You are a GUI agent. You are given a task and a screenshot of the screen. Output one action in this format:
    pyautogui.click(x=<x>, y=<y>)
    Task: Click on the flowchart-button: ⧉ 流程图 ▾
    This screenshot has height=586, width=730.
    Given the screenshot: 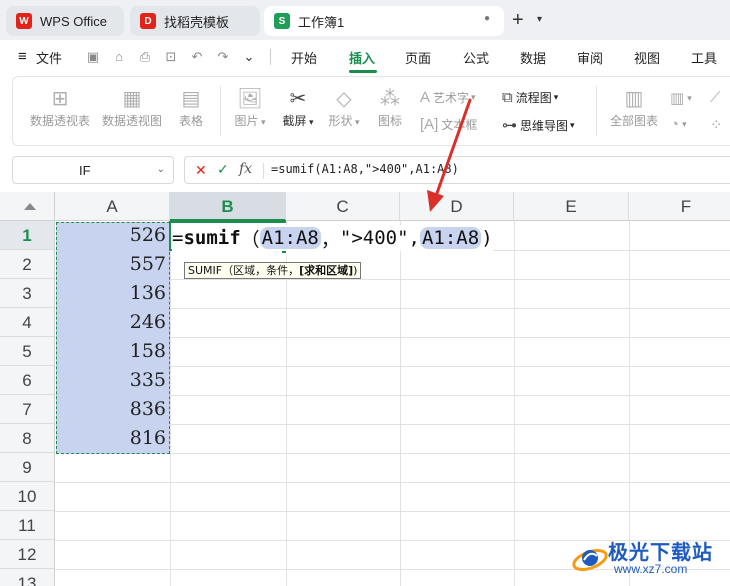 What is the action you would take?
    pyautogui.click(x=530, y=97)
    